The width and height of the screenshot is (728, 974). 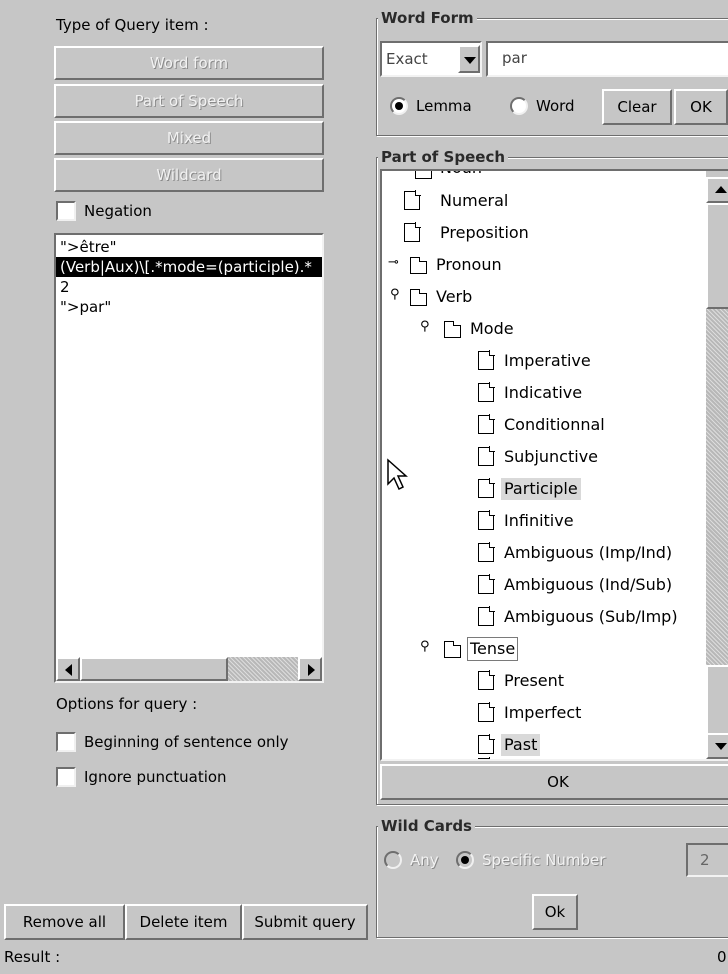 I want to click on tree-label: Preposition, so click(x=484, y=232).